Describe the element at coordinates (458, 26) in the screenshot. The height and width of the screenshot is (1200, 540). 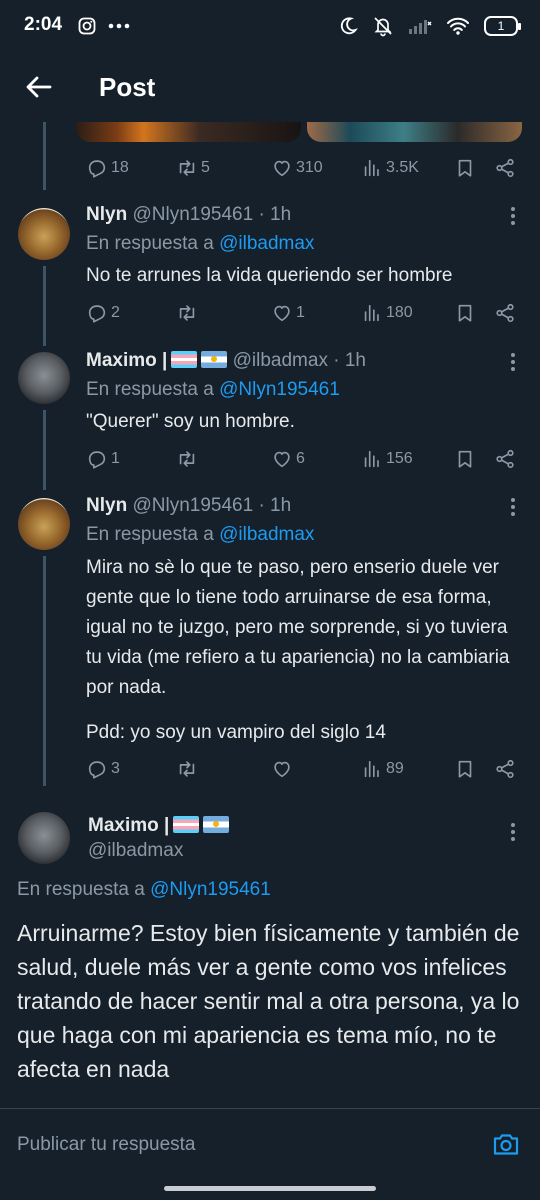
I see `wifi-icon` at that location.